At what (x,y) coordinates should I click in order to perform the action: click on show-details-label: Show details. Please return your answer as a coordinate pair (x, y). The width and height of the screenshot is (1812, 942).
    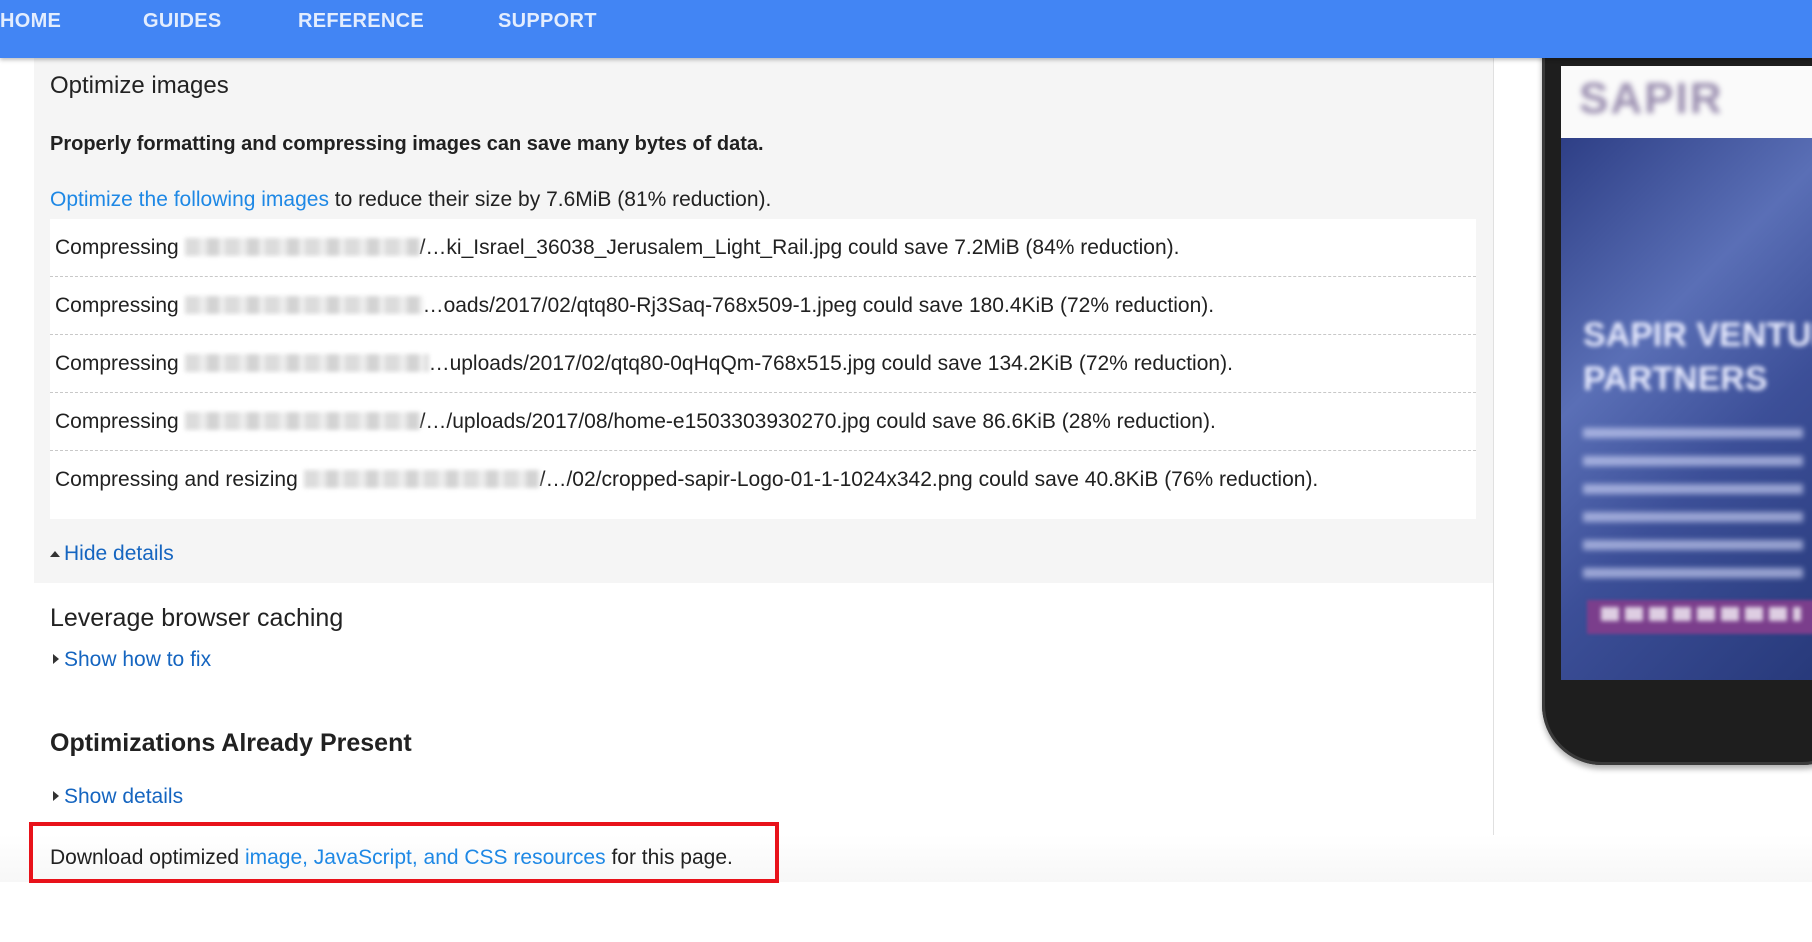
    Looking at the image, I should click on (123, 796).